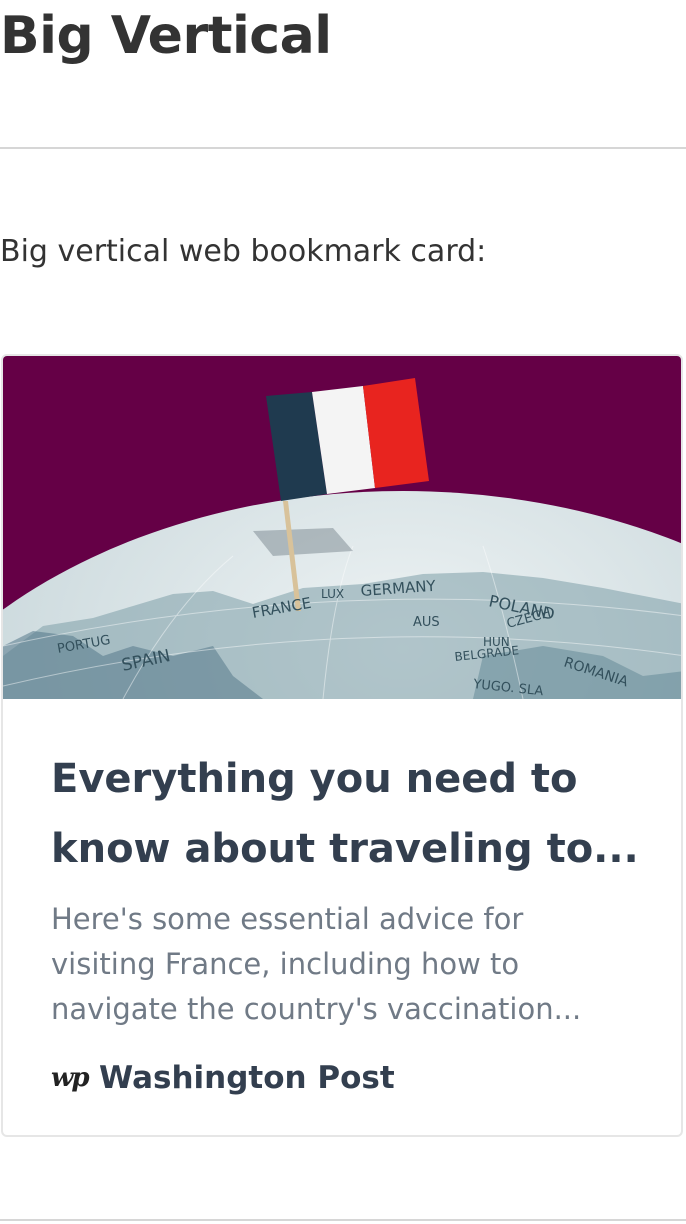  I want to click on map-label-lux: LUX, so click(332, 594).